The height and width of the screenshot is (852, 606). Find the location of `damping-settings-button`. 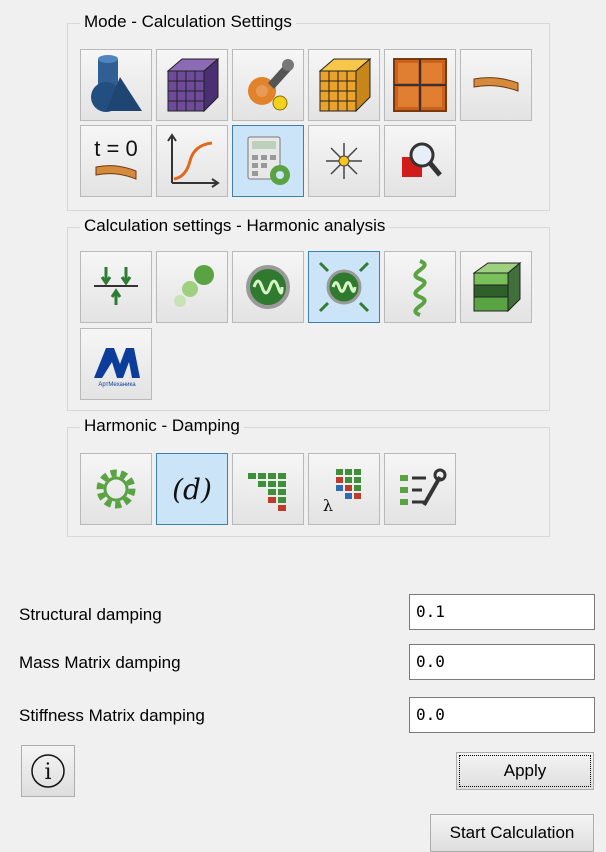

damping-settings-button is located at coordinates (116, 489).